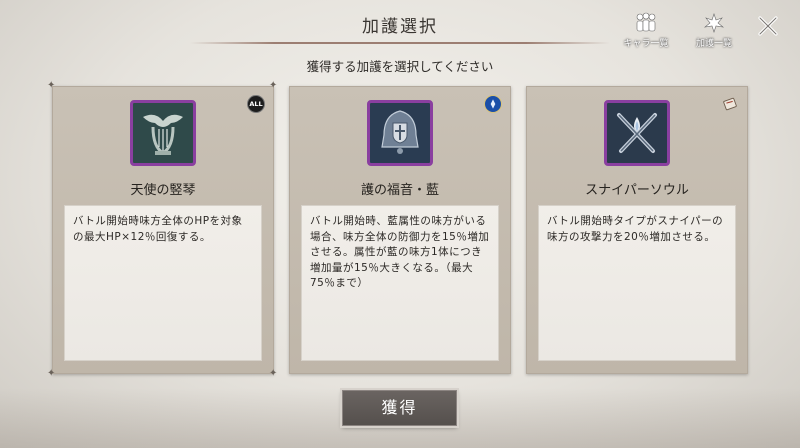 The height and width of the screenshot is (448, 800). I want to click on acquire-button: 獲得, so click(399, 408).